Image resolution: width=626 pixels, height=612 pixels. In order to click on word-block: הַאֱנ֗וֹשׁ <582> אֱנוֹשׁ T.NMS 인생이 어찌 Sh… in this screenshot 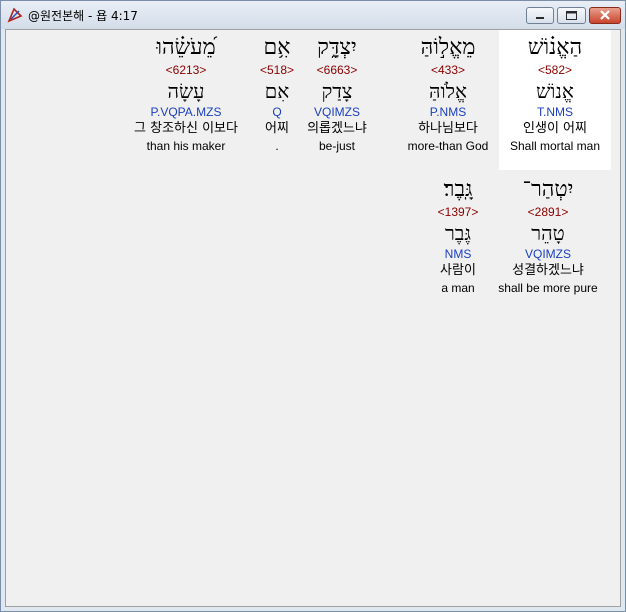, I will do `click(555, 100)`.